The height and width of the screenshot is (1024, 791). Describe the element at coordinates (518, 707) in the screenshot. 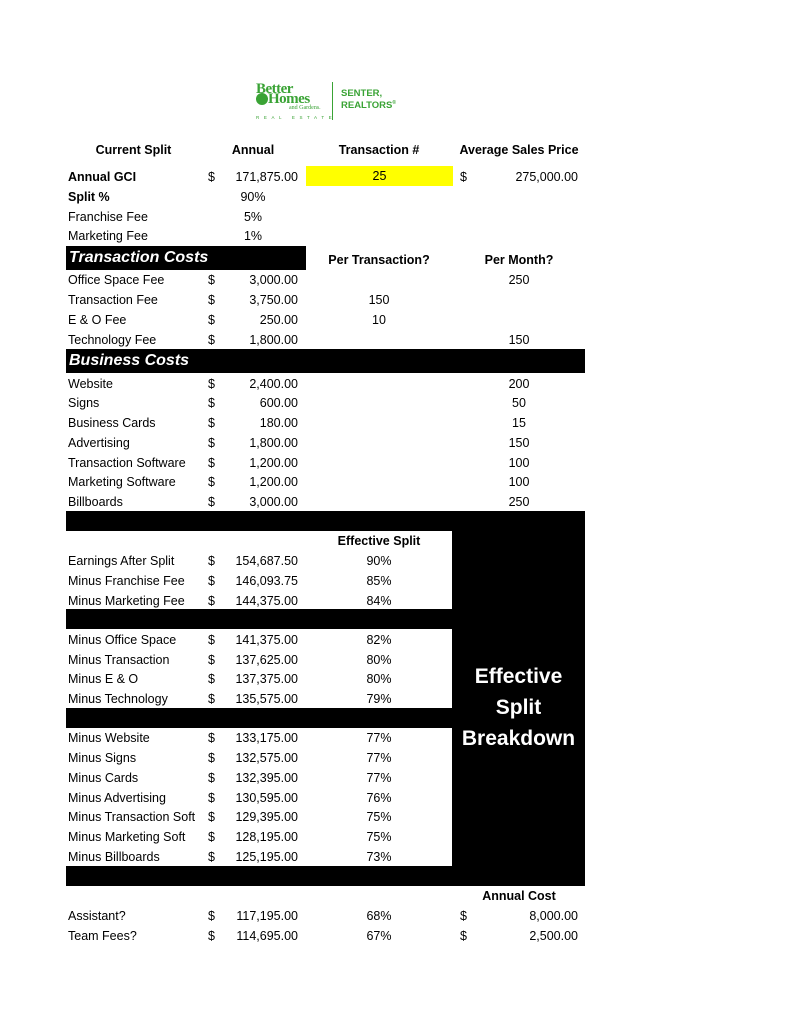

I see `side-label-split: Split` at that location.